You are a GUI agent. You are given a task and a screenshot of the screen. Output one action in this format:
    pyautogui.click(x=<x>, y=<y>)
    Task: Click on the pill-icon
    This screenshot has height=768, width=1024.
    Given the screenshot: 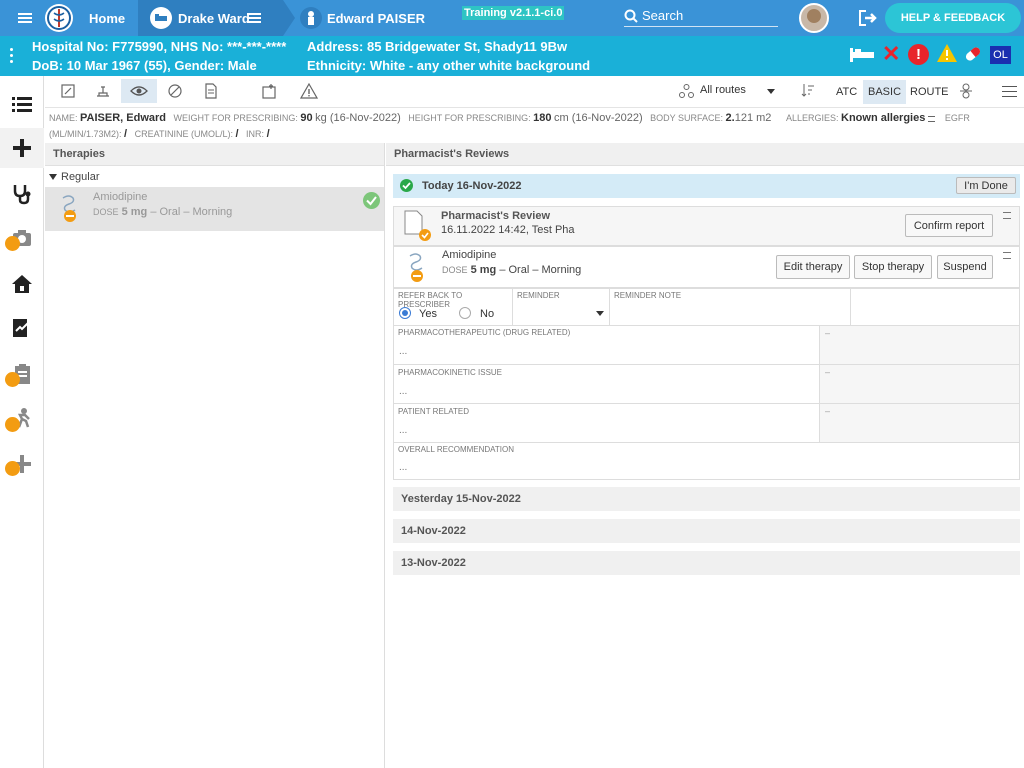 What is the action you would take?
    pyautogui.click(x=973, y=55)
    